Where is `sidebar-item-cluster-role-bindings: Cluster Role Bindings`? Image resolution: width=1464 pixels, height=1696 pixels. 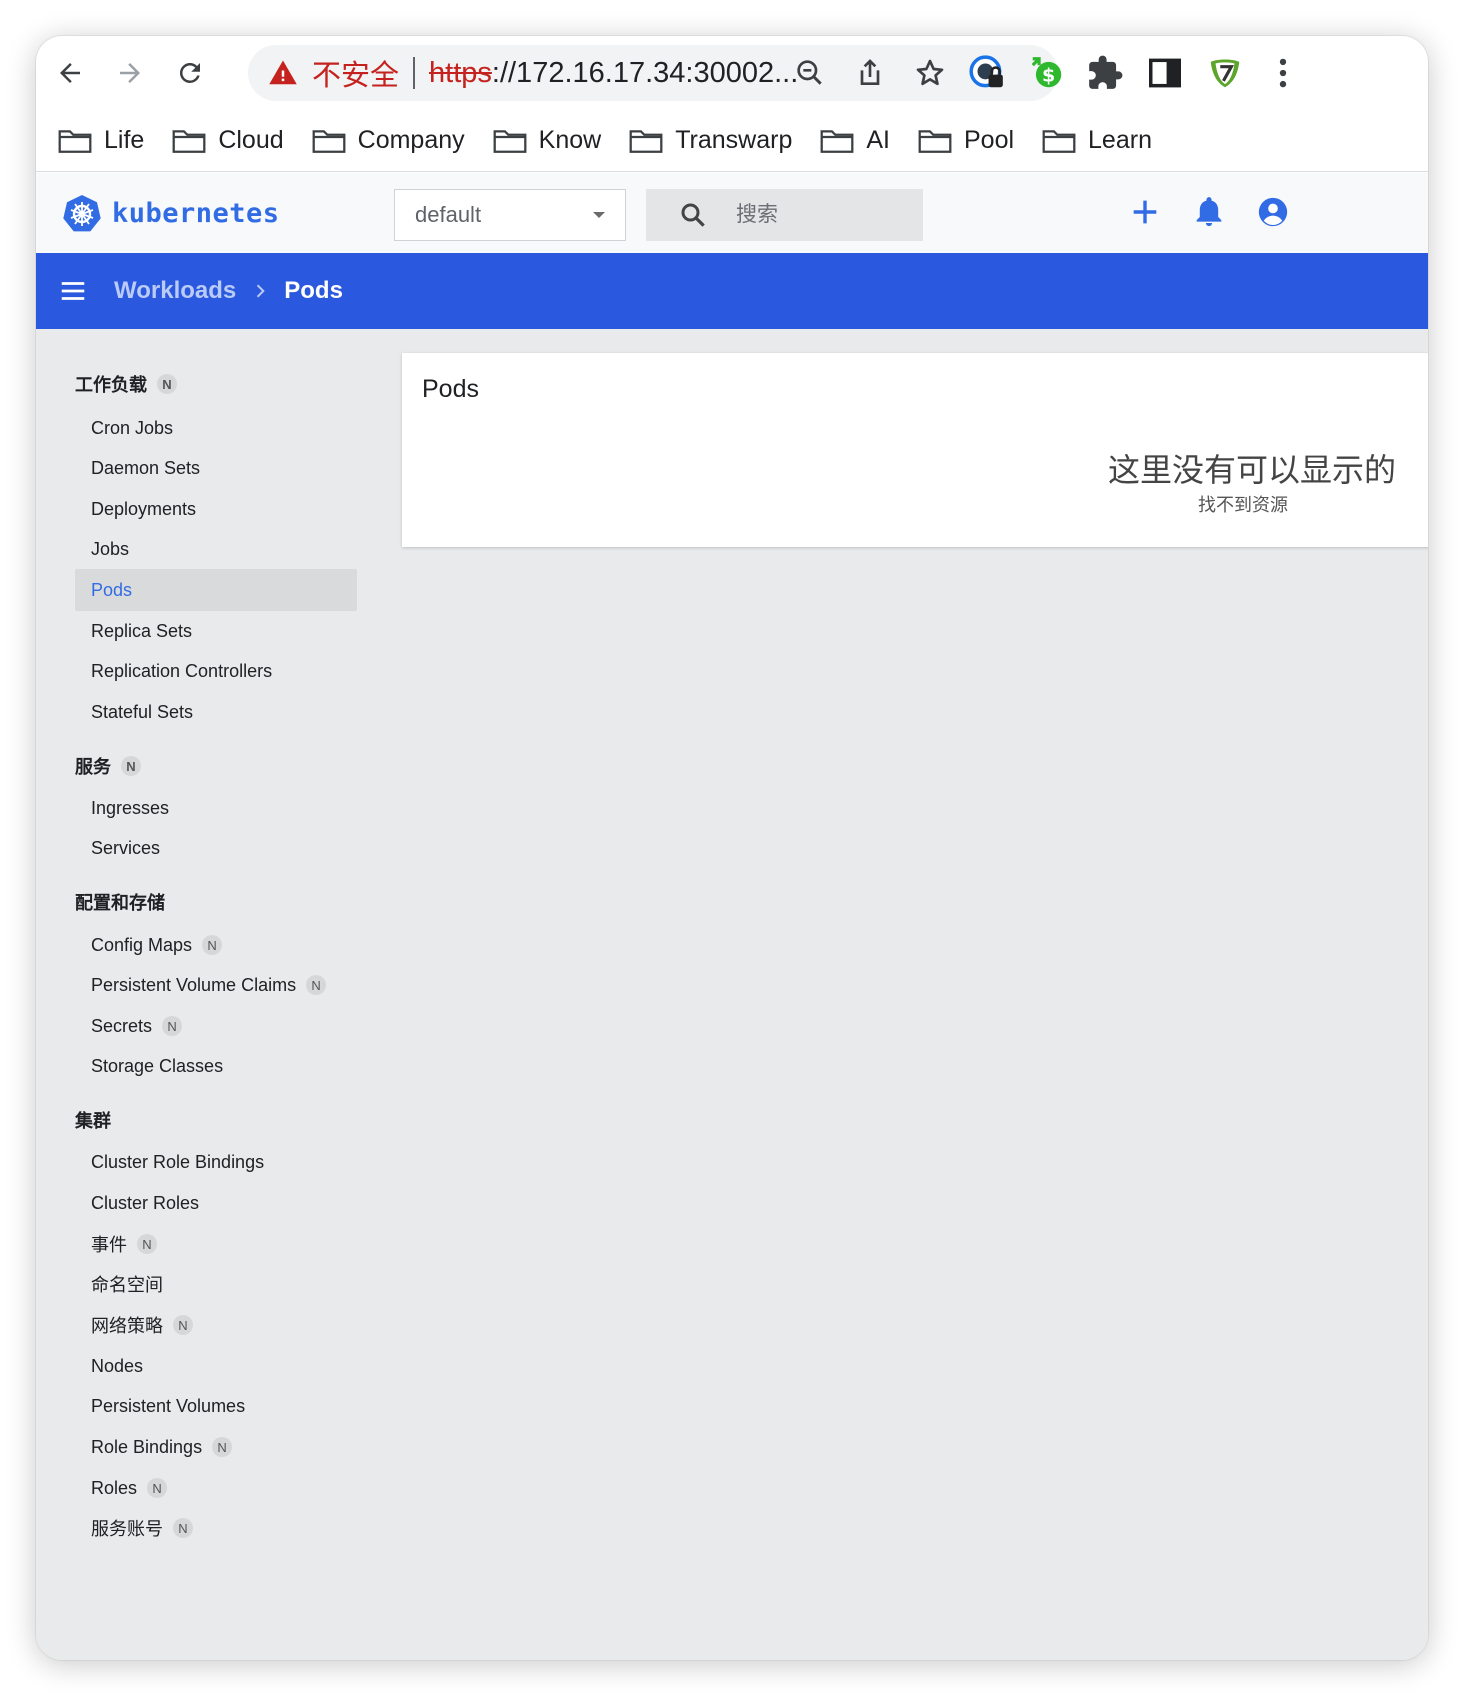
sidebar-item-cluster-role-bindings: Cluster Role Bindings is located at coordinates (216, 1162).